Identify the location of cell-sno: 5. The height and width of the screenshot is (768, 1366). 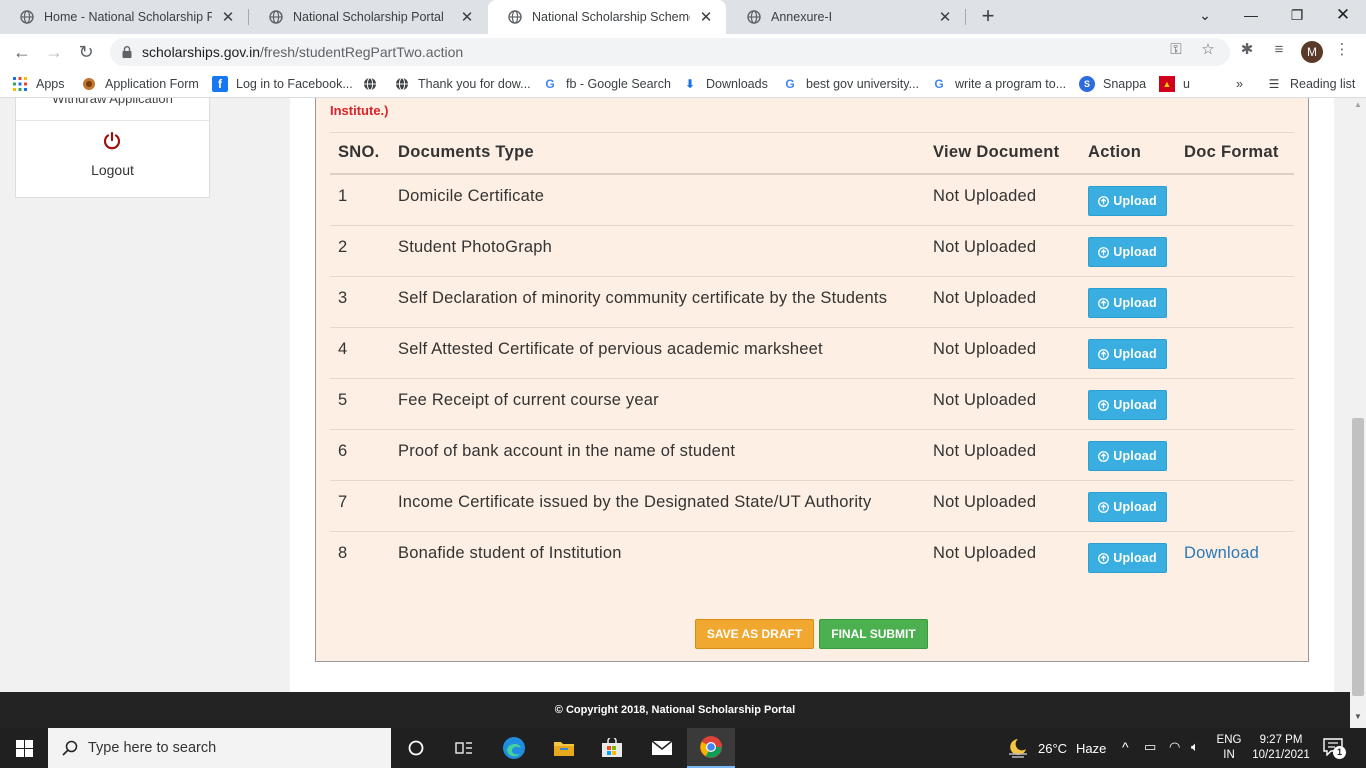
(360, 404).